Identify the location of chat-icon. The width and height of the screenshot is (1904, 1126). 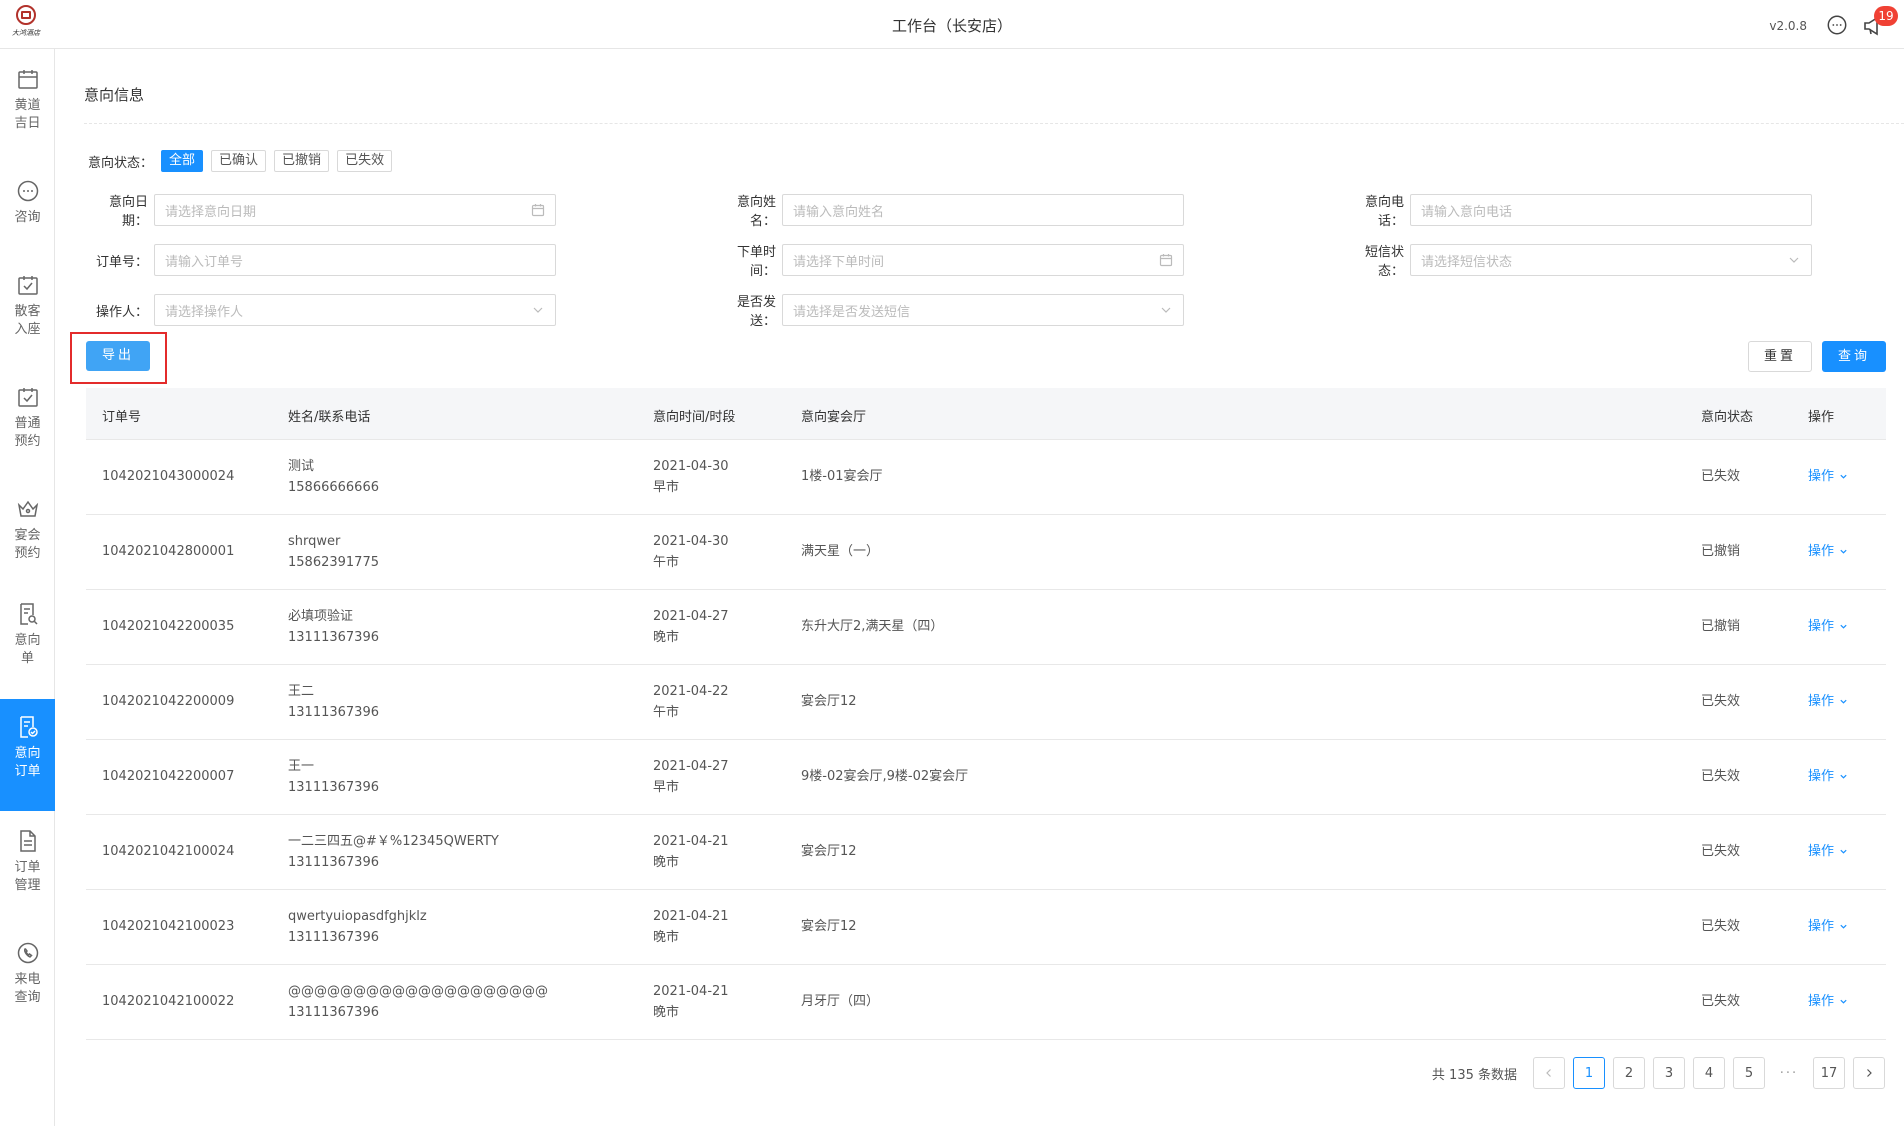
(27, 191).